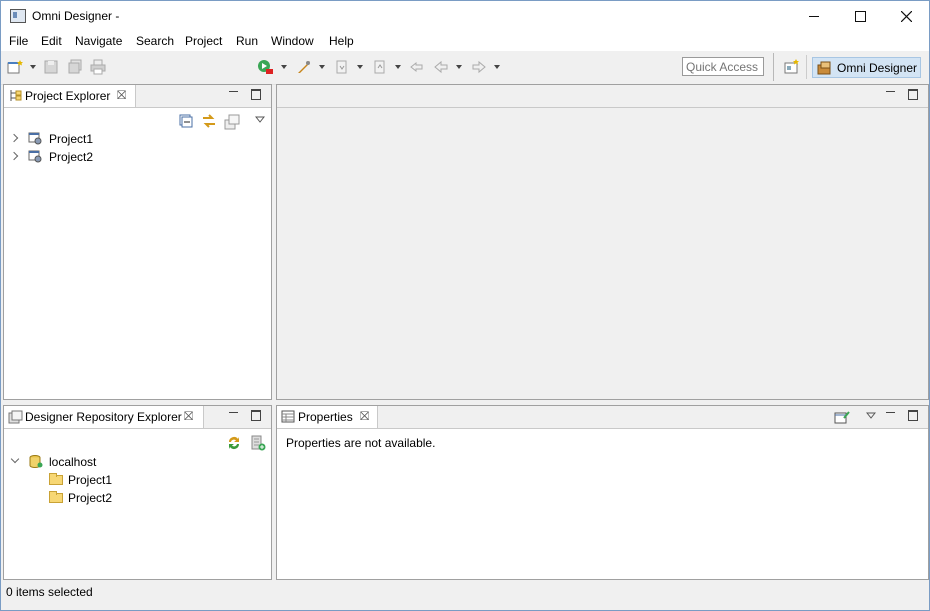 The width and height of the screenshot is (930, 611). I want to click on open-perspective-icon, so click(792, 67).